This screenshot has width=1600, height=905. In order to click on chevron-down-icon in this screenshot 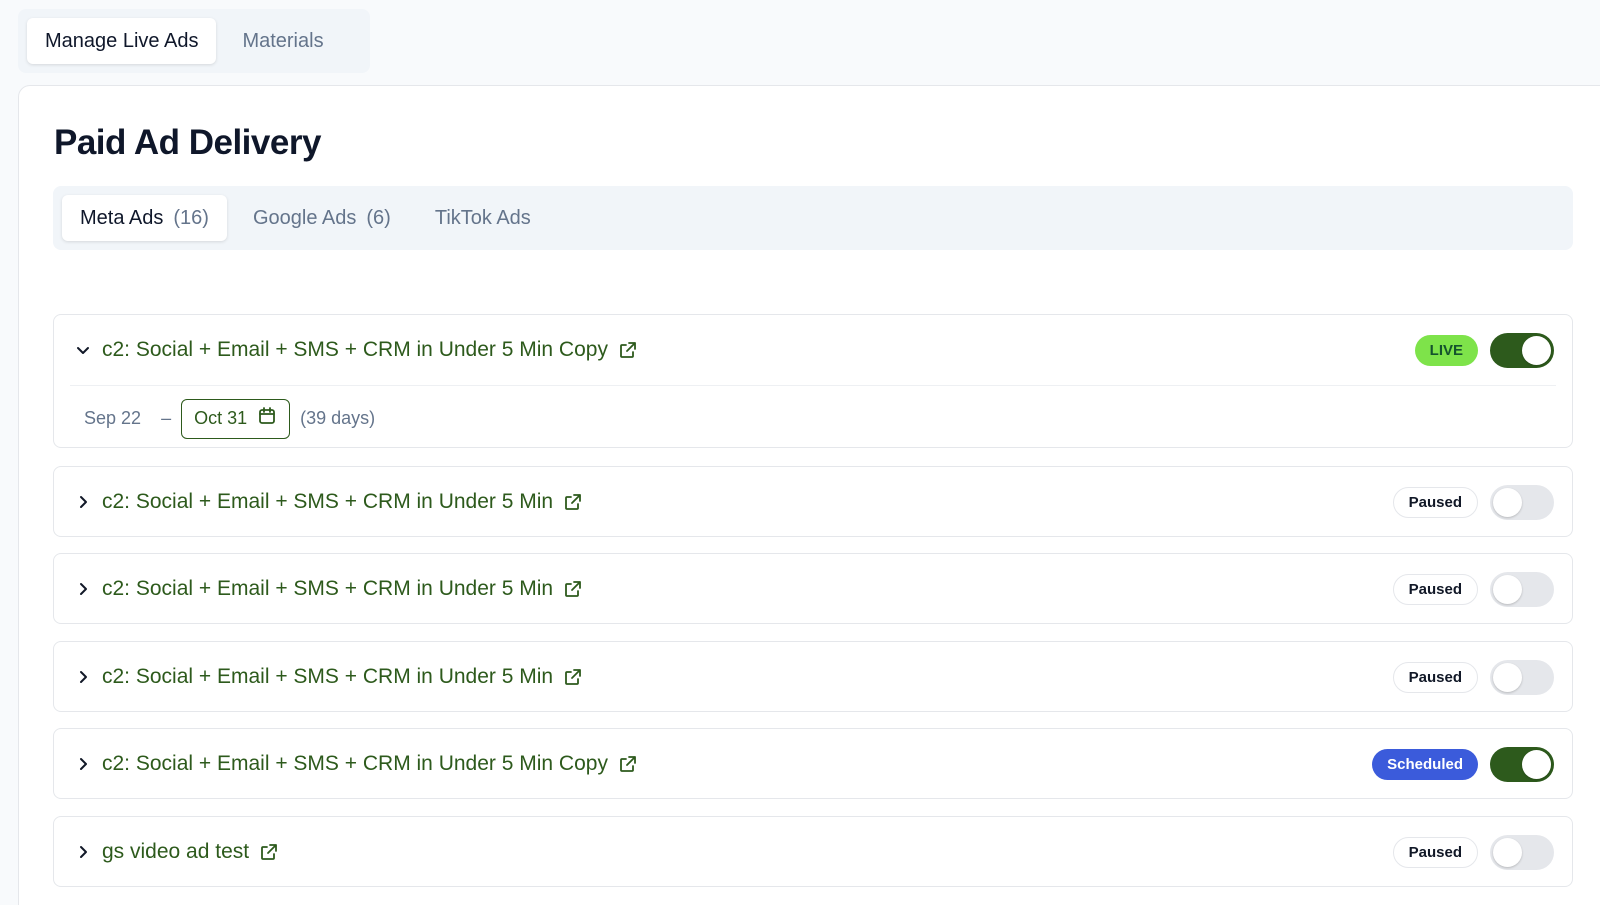, I will do `click(83, 350)`.